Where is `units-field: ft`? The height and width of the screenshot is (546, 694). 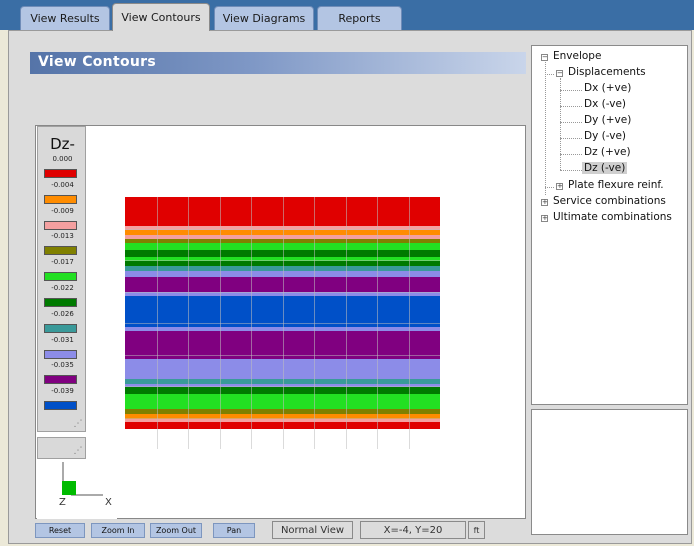
units-field: ft is located at coordinates (476, 530).